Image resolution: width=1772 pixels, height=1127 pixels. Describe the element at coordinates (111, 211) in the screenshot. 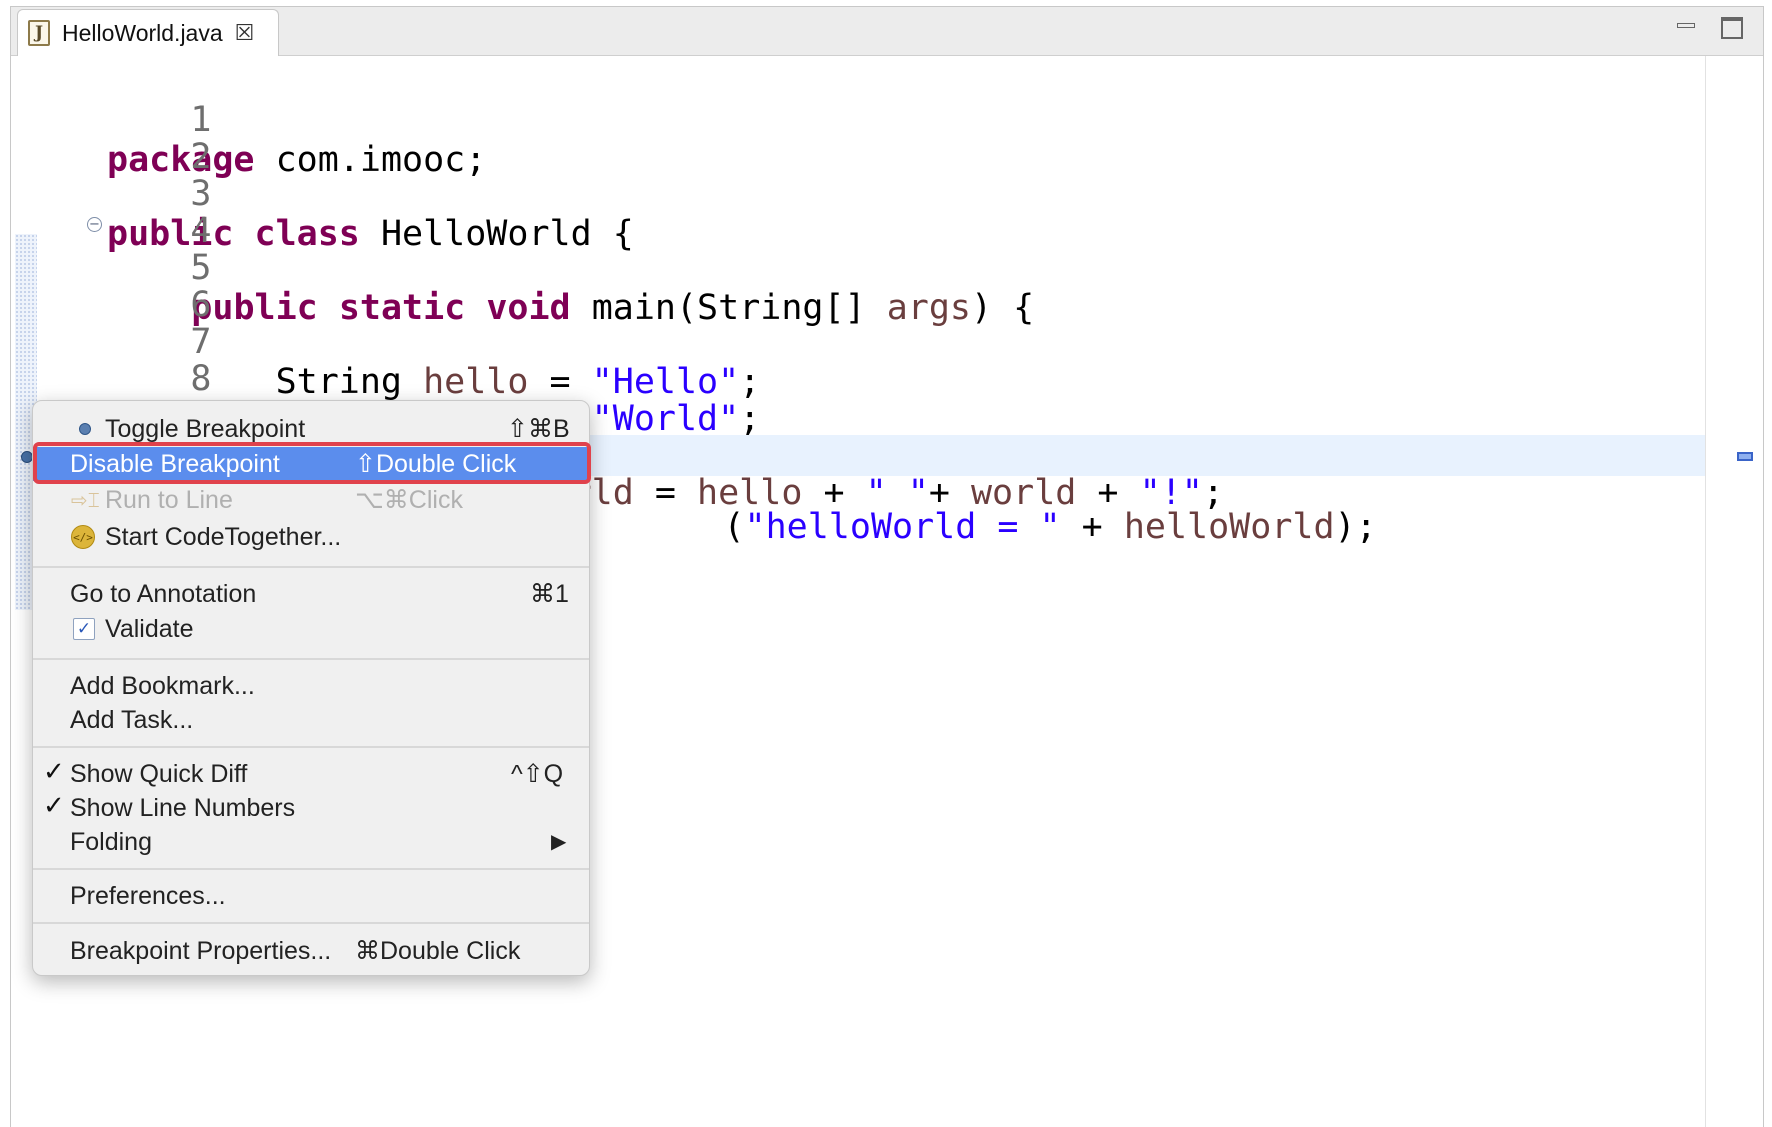

I see `code-line-4: 4` at that location.